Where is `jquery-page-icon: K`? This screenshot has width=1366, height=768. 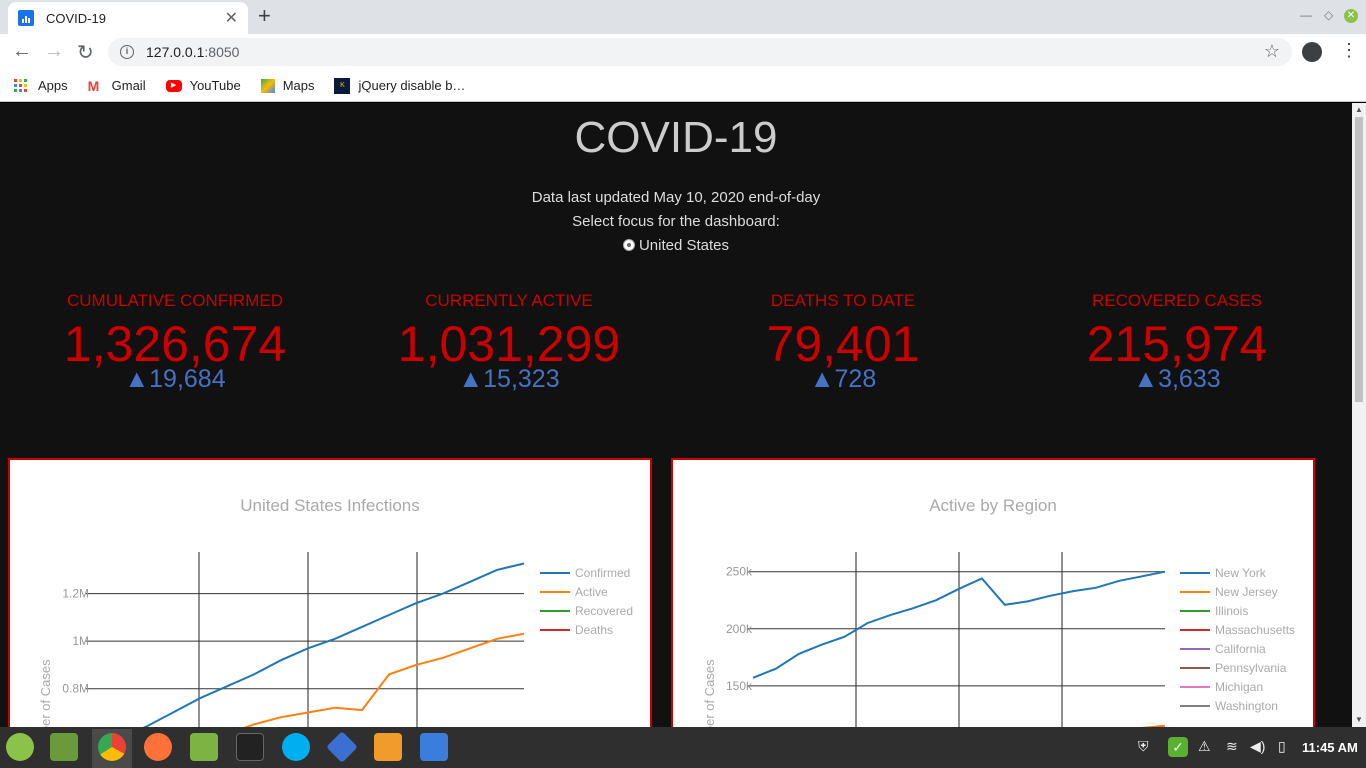
jquery-page-icon: K is located at coordinates (342, 85).